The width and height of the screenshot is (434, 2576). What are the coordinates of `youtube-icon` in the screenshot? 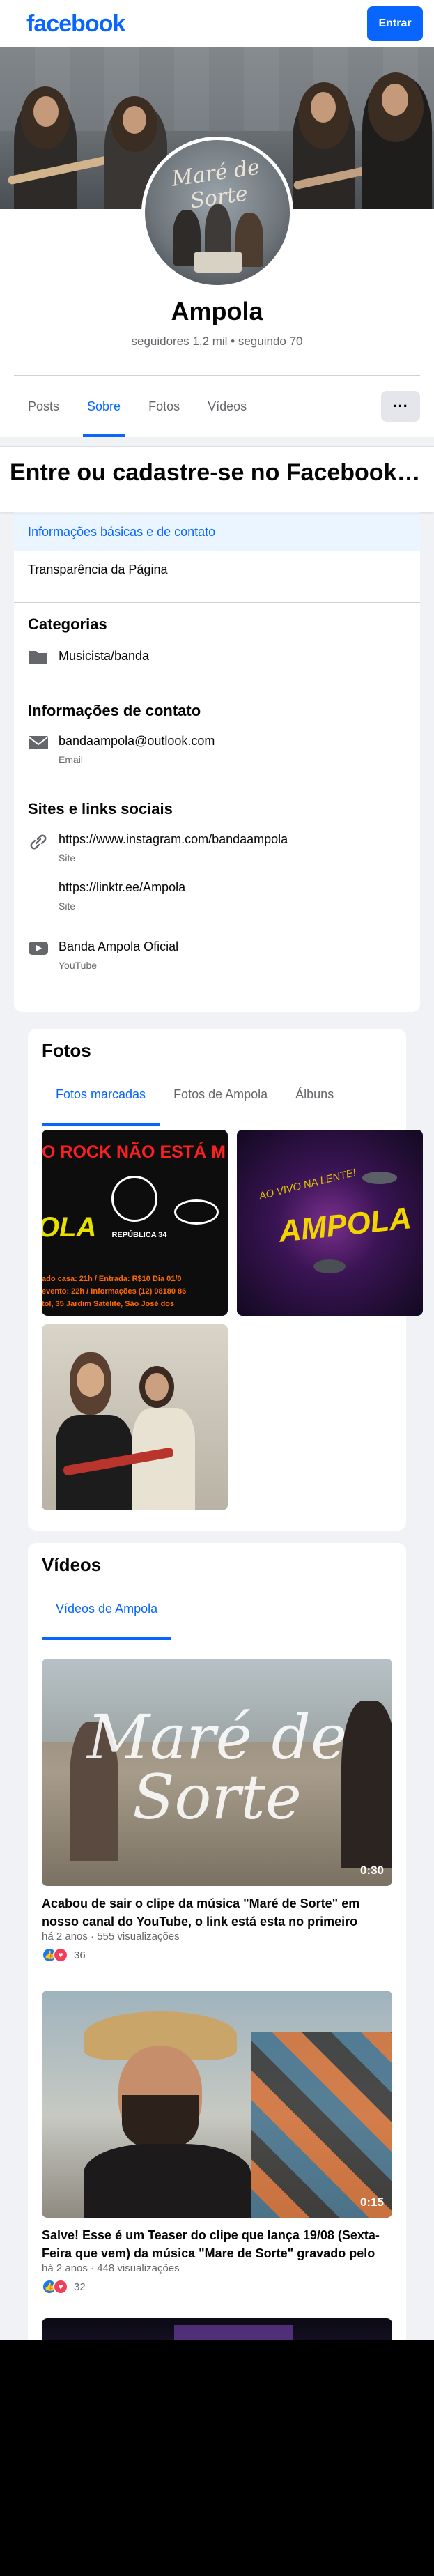 It's located at (43, 955).